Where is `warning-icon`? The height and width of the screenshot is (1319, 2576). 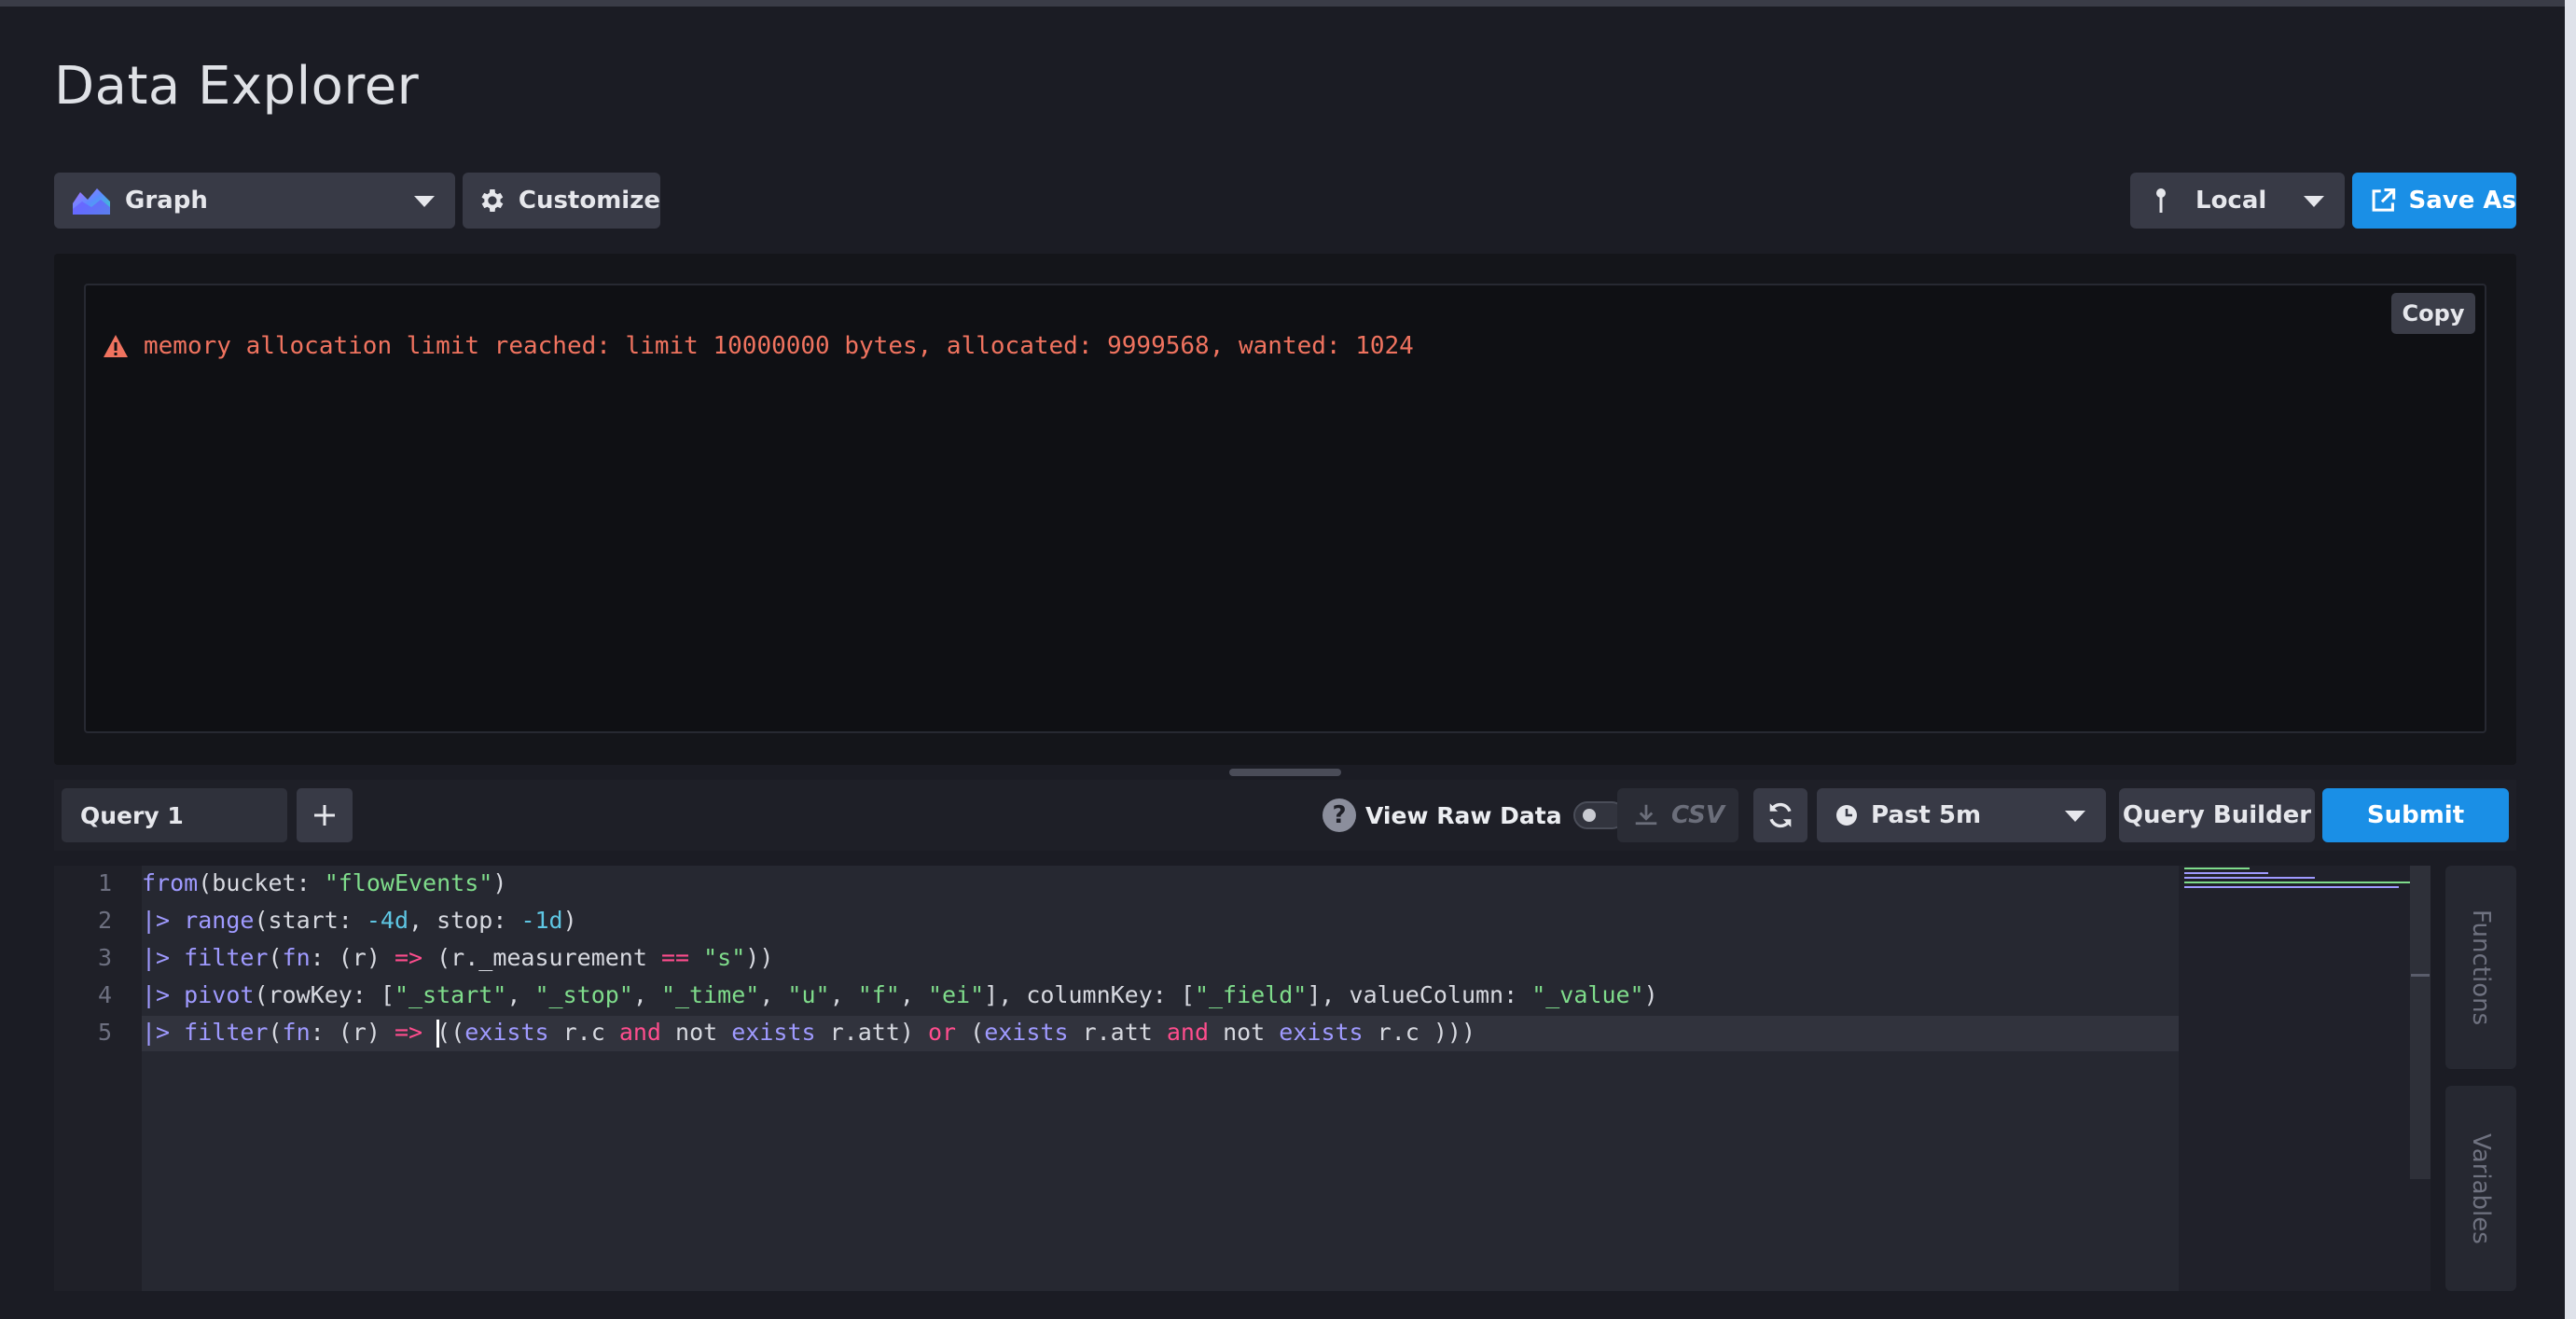 warning-icon is located at coordinates (116, 346).